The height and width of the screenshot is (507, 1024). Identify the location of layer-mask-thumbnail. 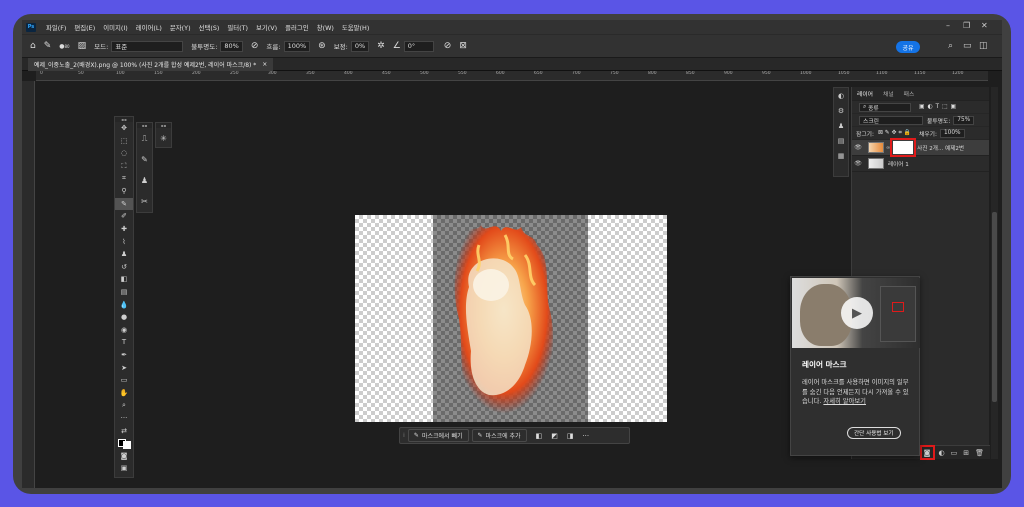
(903, 147).